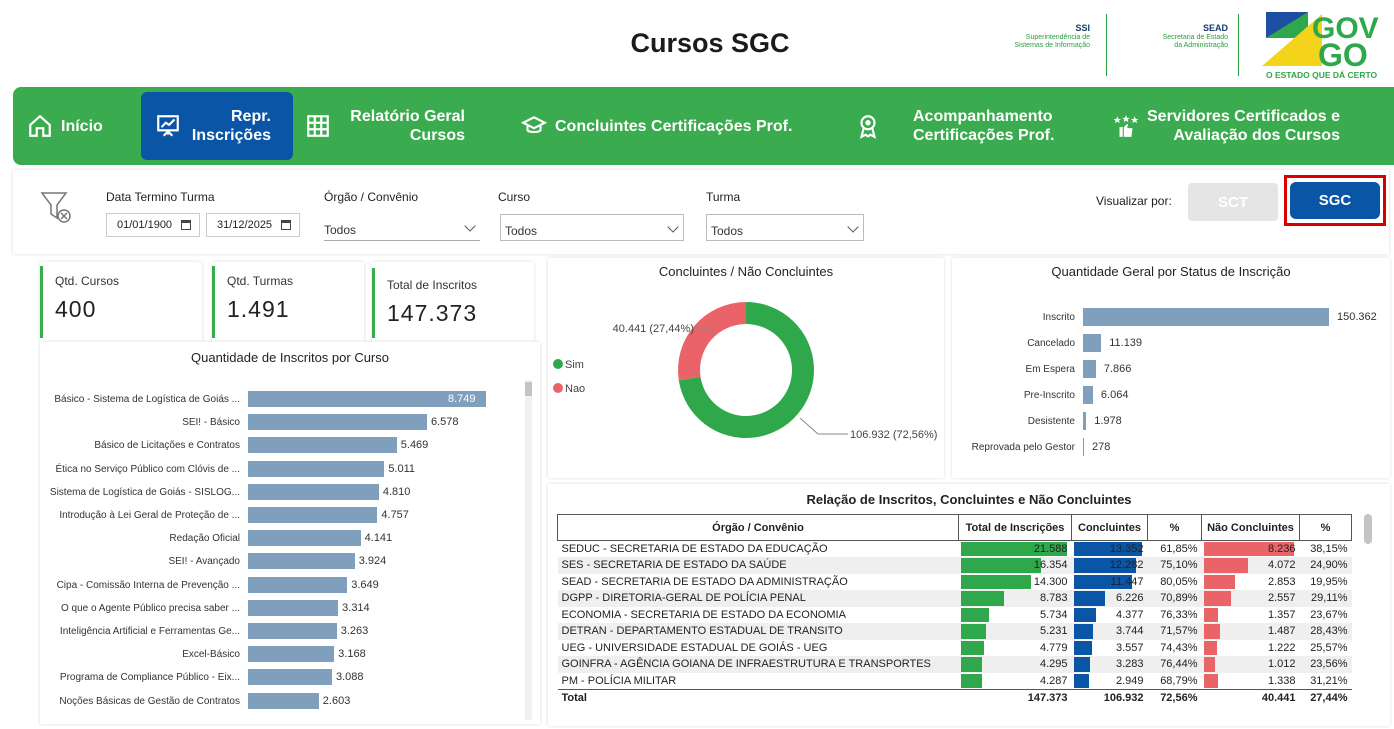 The height and width of the screenshot is (729, 1394). I want to click on cell-col-2: 13.352, so click(1110, 549).